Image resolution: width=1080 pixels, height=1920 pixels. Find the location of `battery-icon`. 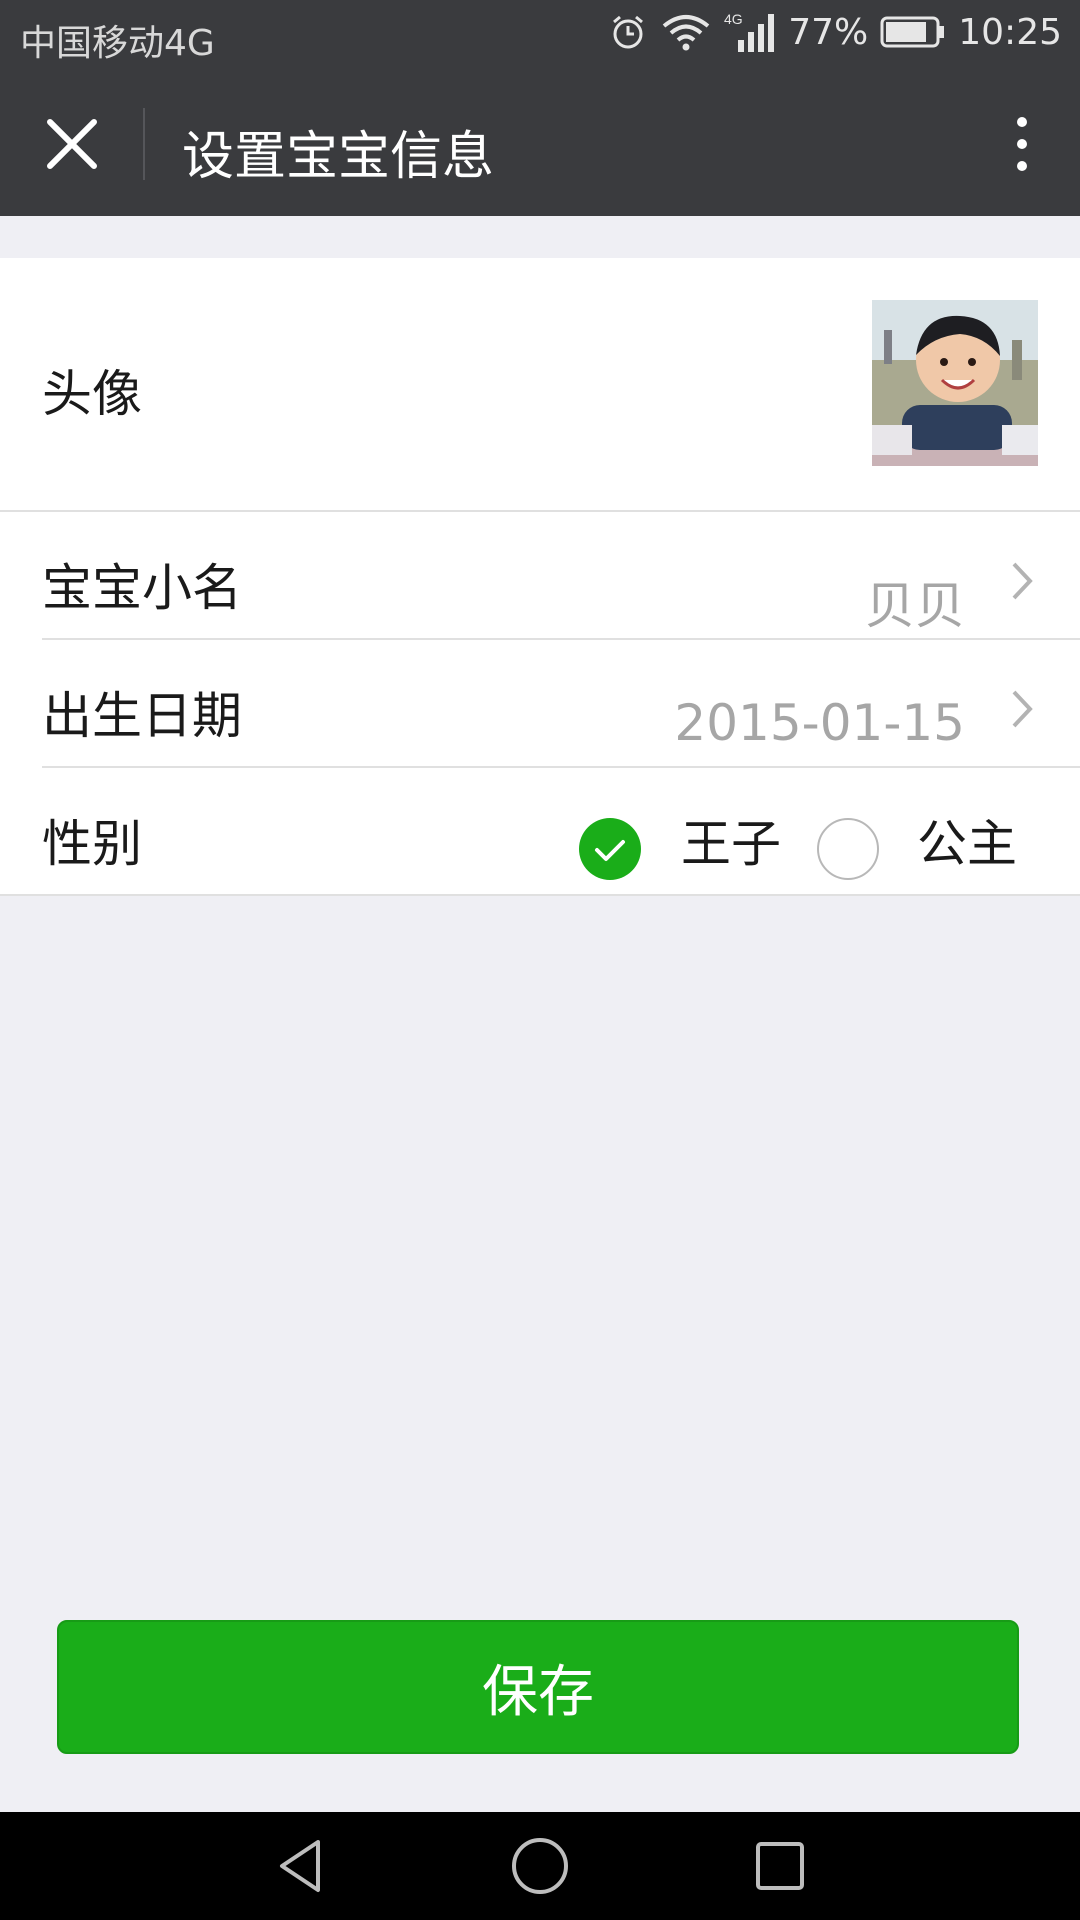

battery-icon is located at coordinates (912, 32).